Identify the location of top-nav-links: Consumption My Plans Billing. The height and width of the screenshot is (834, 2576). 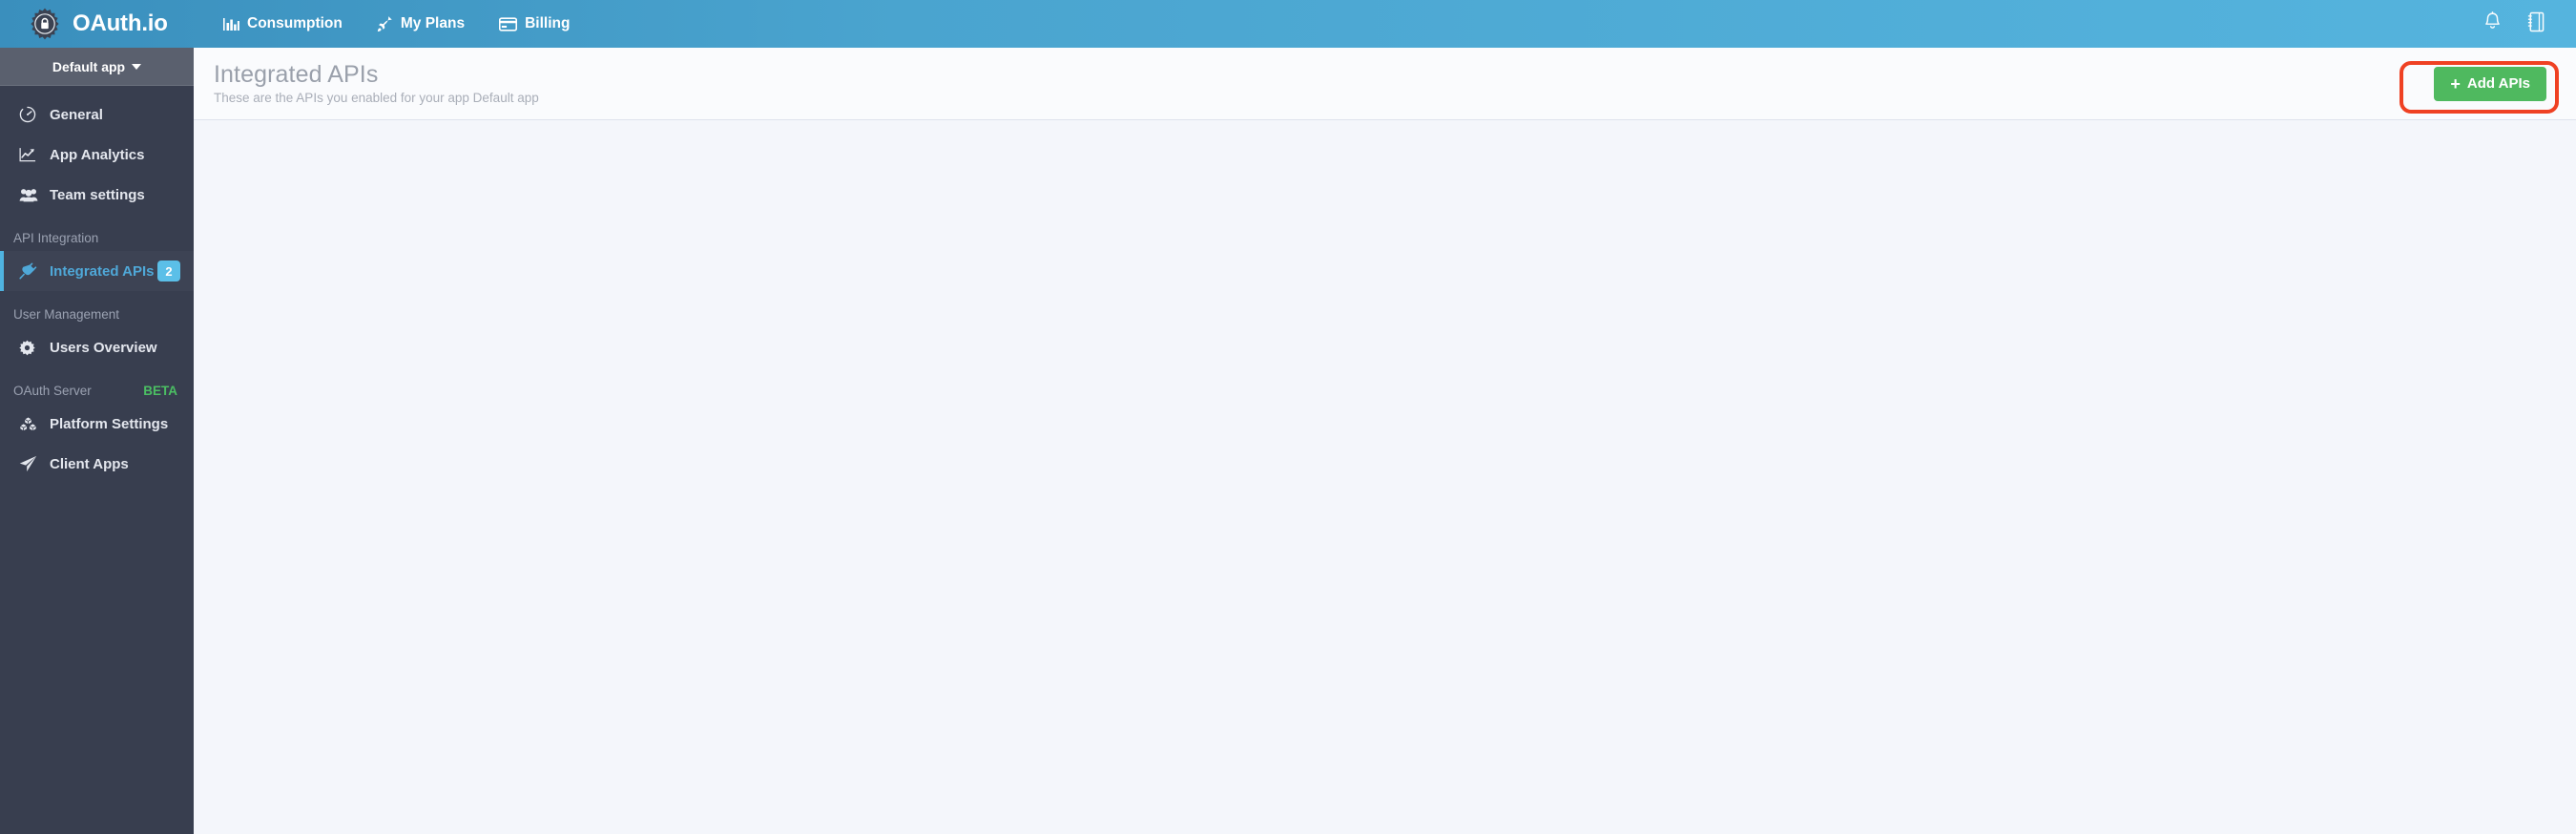
(396, 24).